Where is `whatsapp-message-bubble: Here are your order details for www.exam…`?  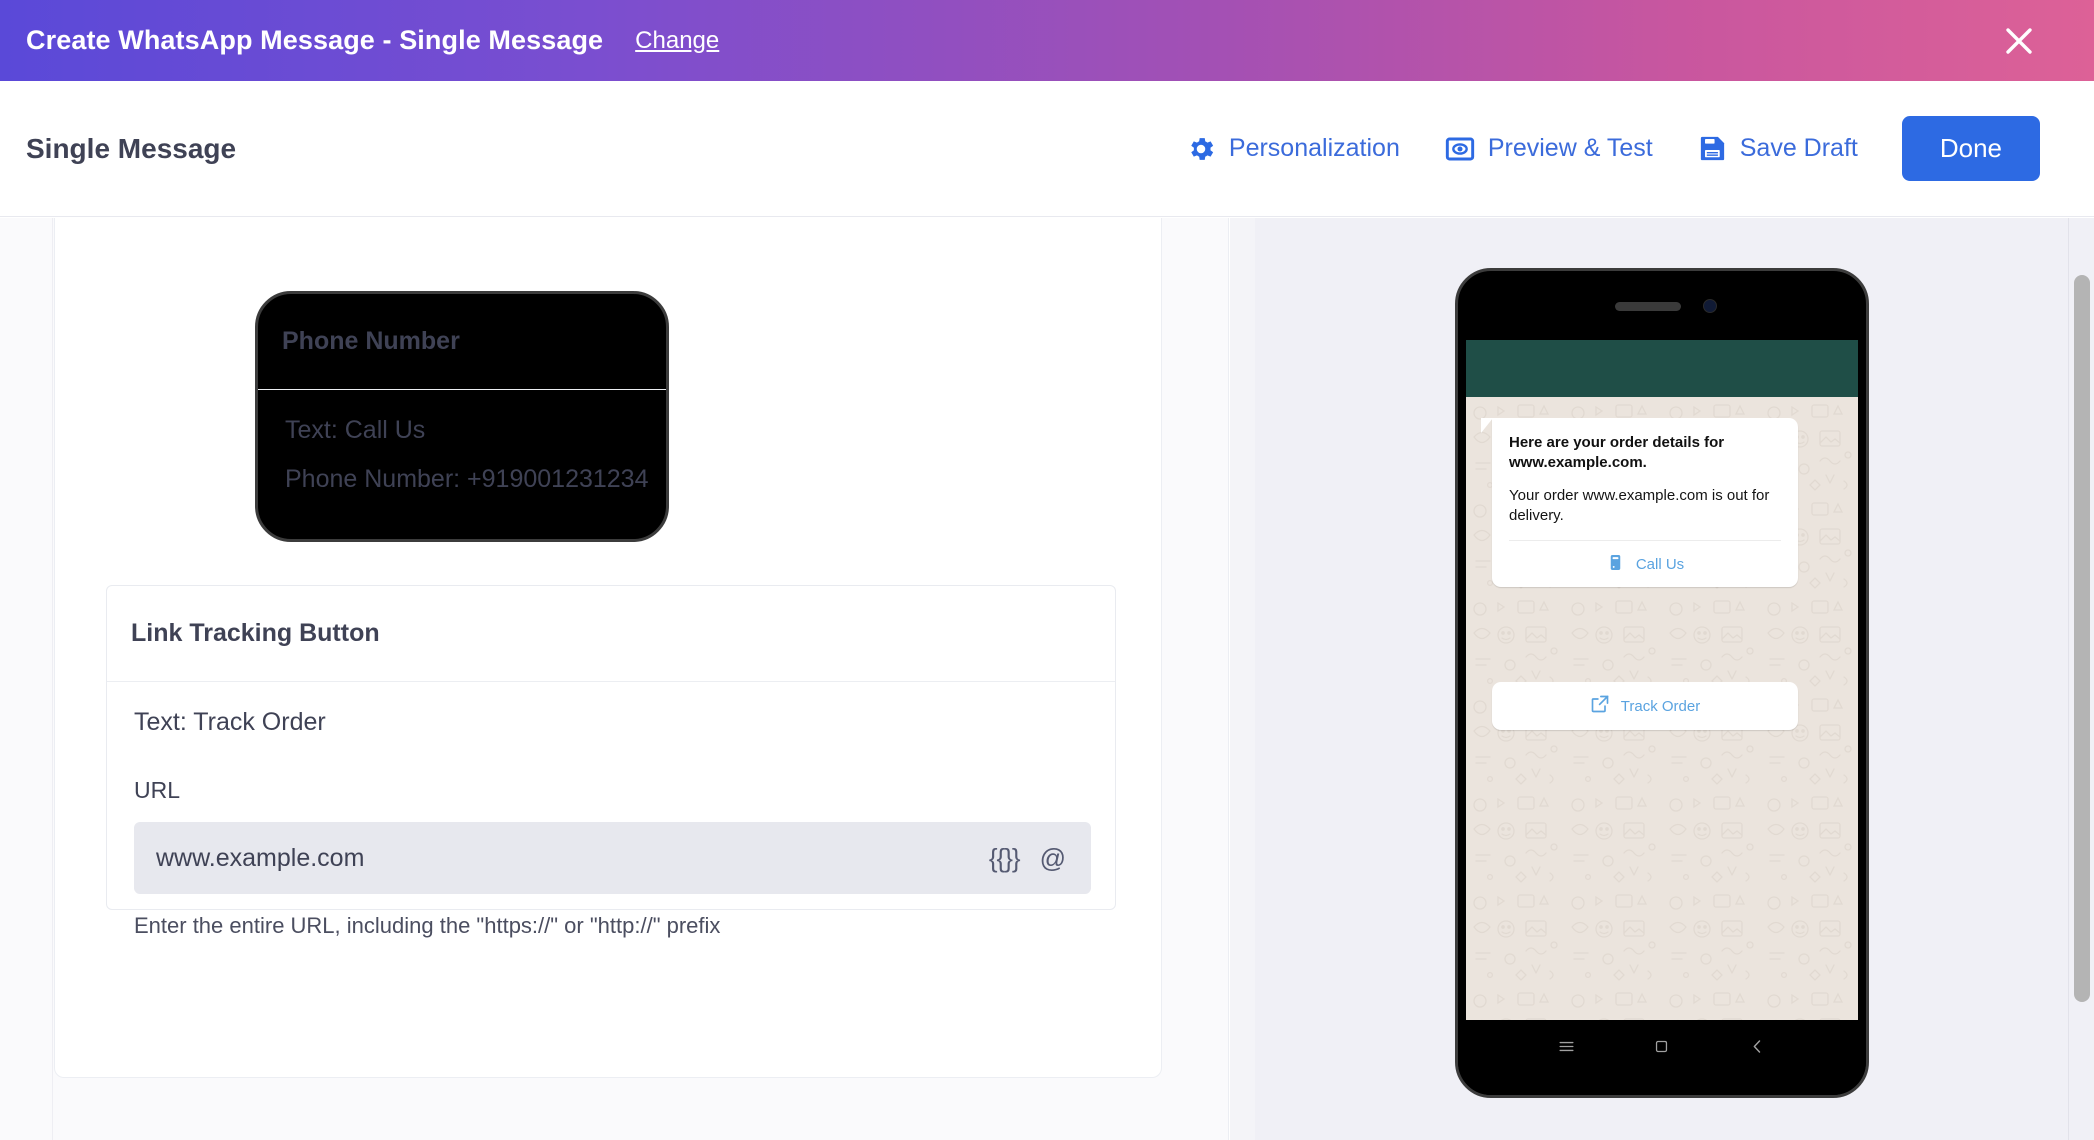 whatsapp-message-bubble: Here are your order details for www.exam… is located at coordinates (1639, 502).